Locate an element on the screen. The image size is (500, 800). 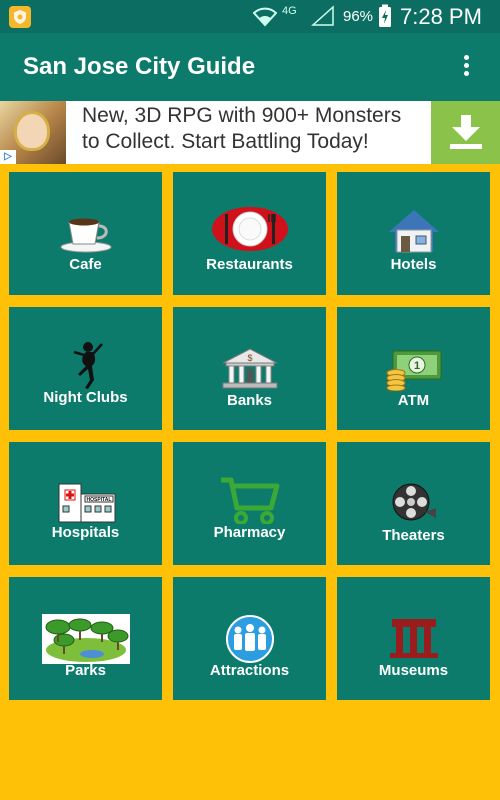
film-reel-icon is located at coordinates (414, 502).